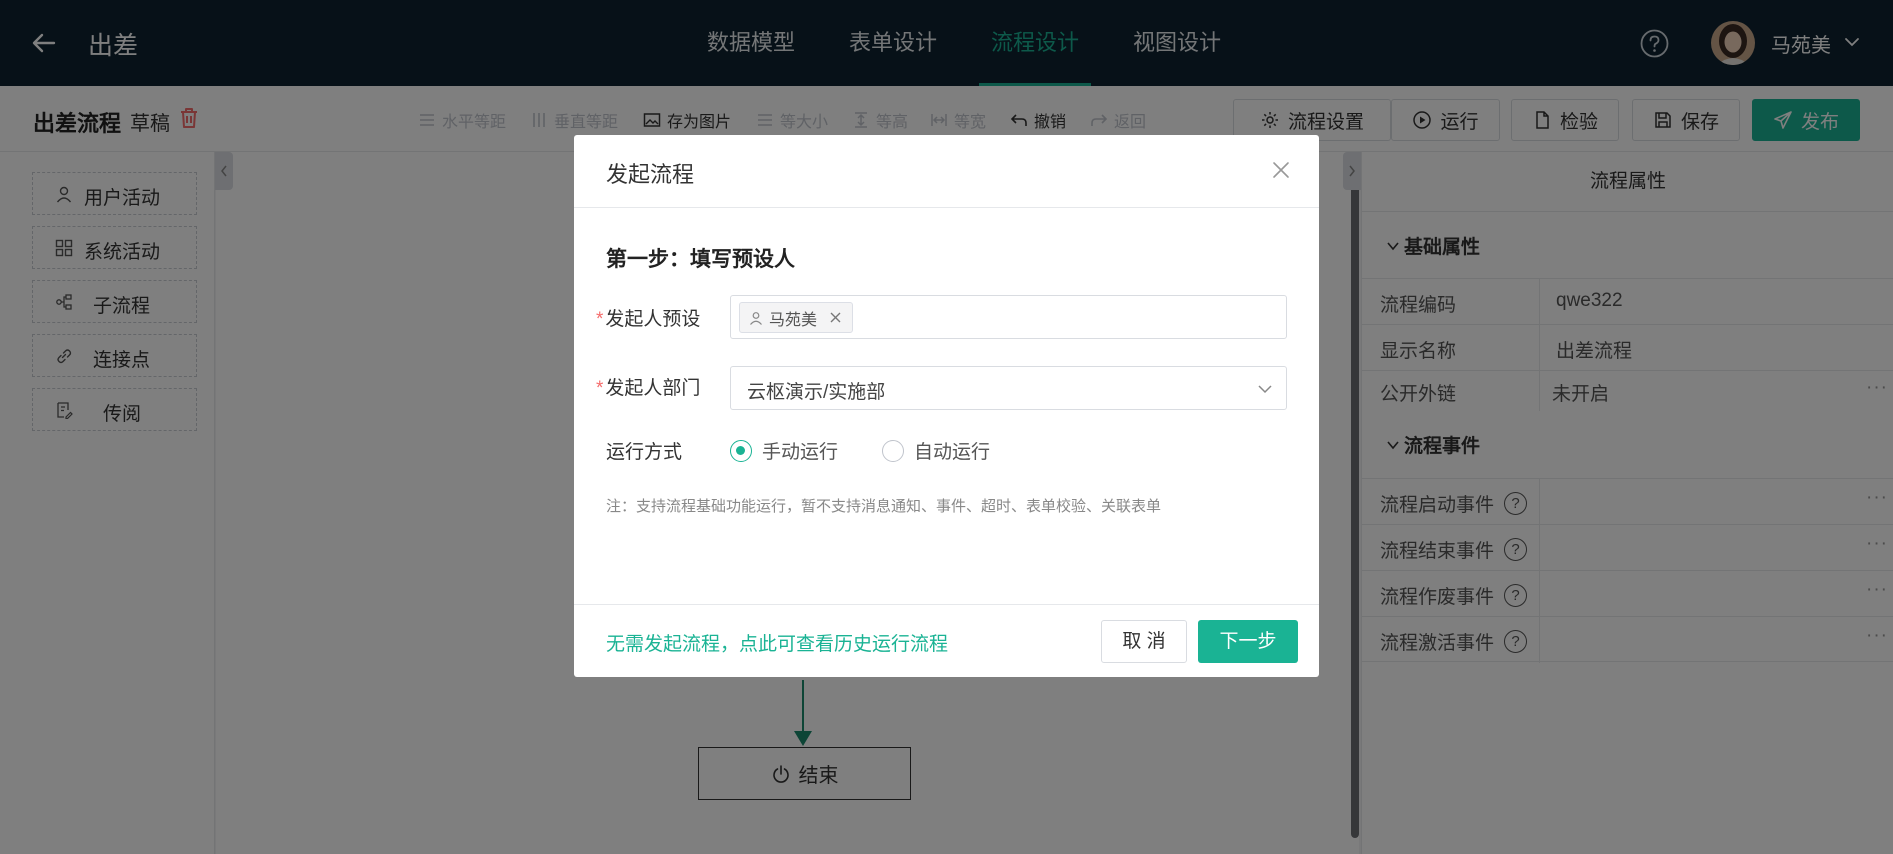 Image resolution: width=1893 pixels, height=854 pixels. I want to click on department-label-text: 发起人部门, so click(653, 388).